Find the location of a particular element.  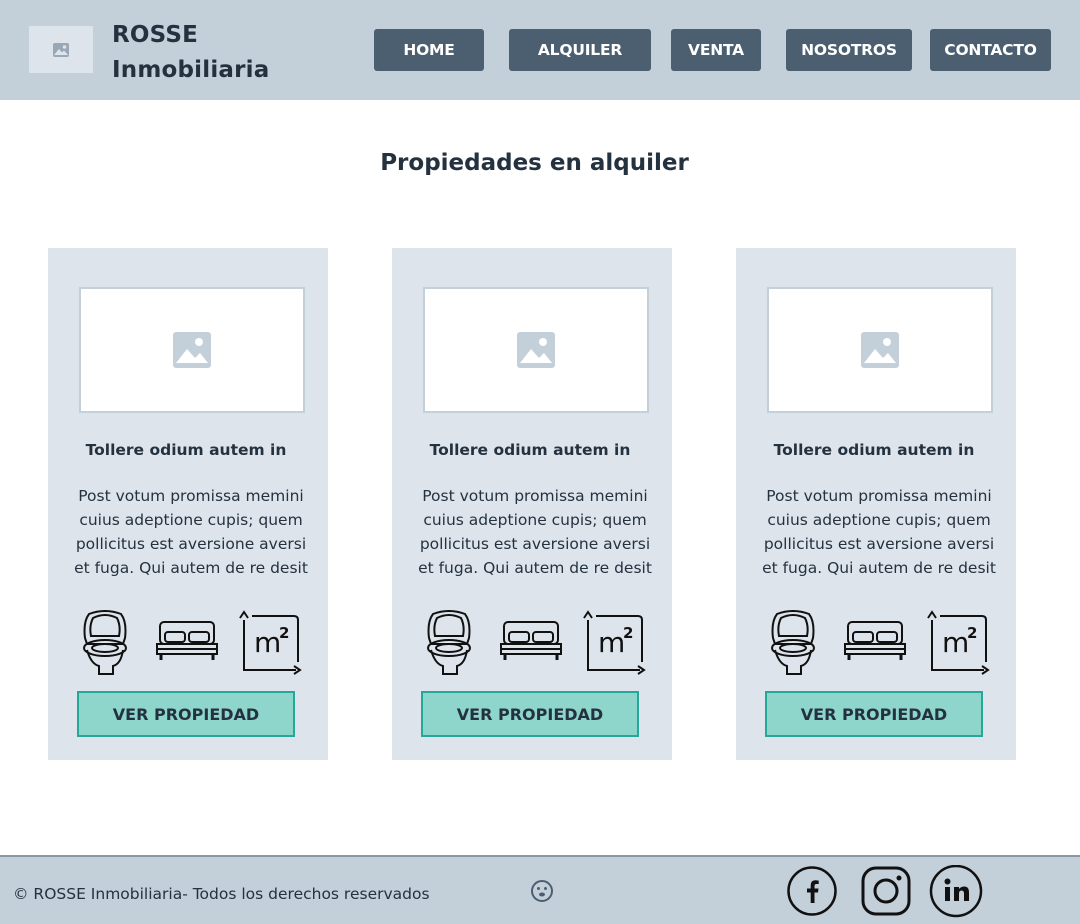

nav-contacto-button: CONTACTO is located at coordinates (990, 50).